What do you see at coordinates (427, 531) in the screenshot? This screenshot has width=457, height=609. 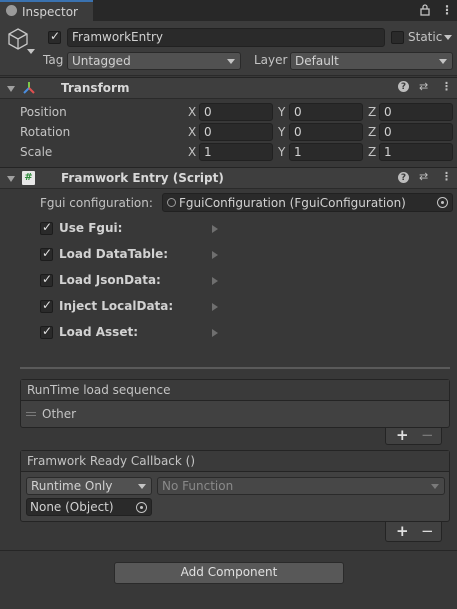 I see `remove-callback-button: −` at bounding box center [427, 531].